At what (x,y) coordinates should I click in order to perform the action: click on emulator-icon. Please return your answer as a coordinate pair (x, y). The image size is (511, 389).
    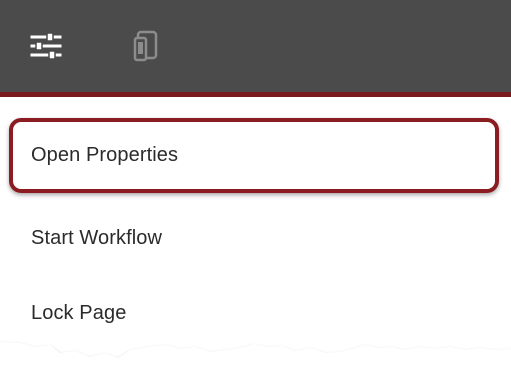
    Looking at the image, I should click on (146, 46).